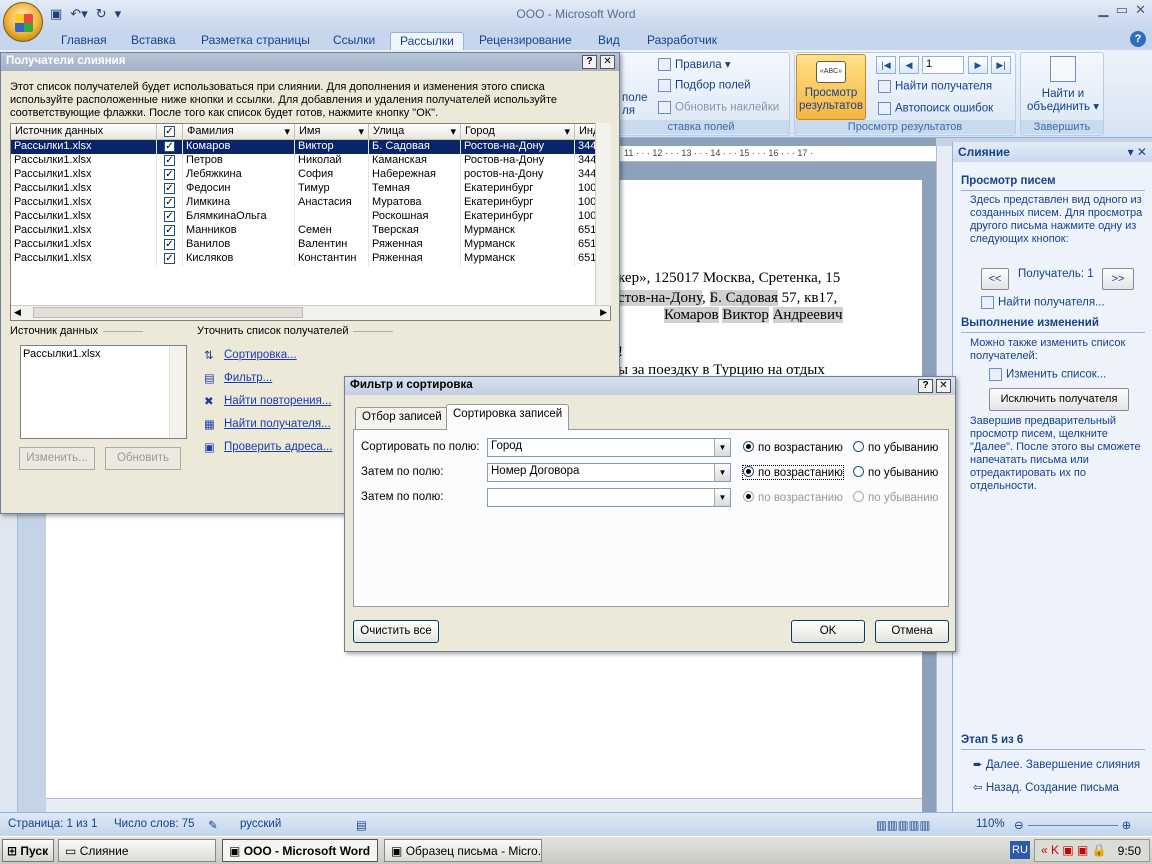 The image size is (1152, 864). Describe the element at coordinates (609, 472) in the screenshot. I see `then-by-combo: Номер Договора ▼` at that location.